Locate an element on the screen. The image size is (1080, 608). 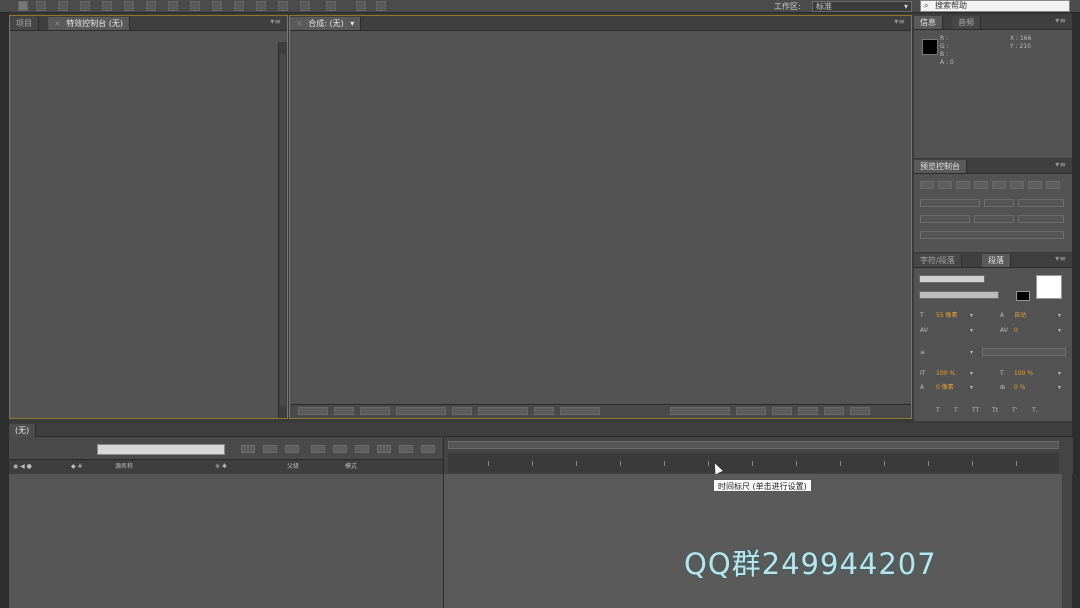
brush-tool-icon is located at coordinates (217, 6).